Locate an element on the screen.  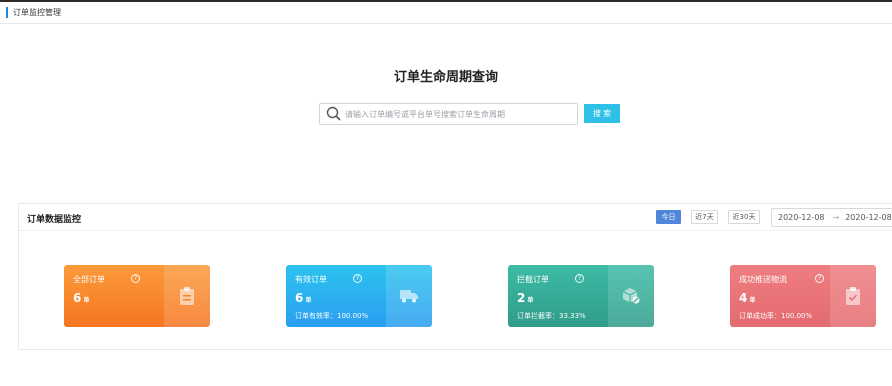
package-block-icon is located at coordinates (631, 296).